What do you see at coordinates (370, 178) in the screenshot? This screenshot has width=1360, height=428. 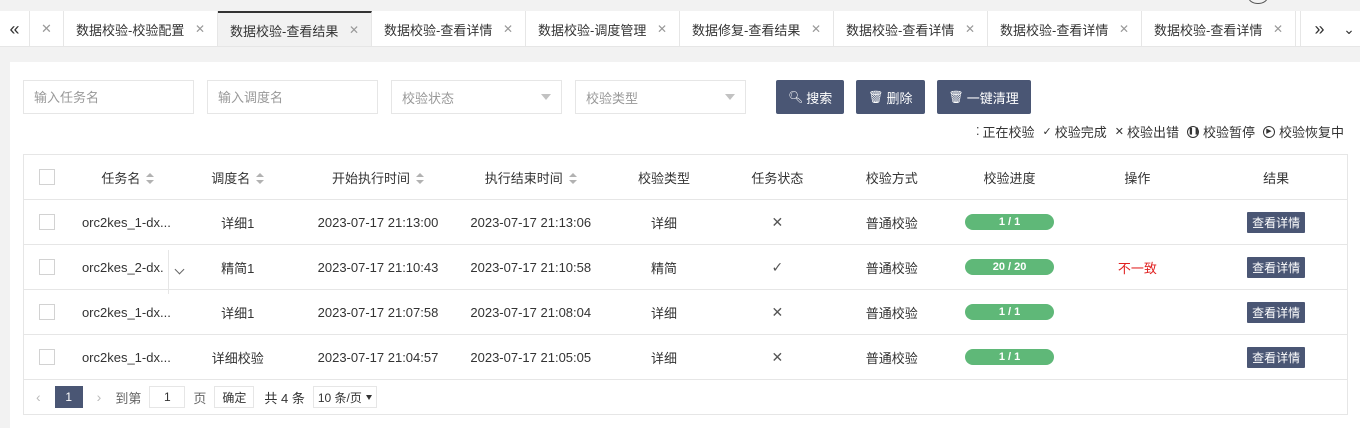 I see `header-start-label: 开始执行时间` at bounding box center [370, 178].